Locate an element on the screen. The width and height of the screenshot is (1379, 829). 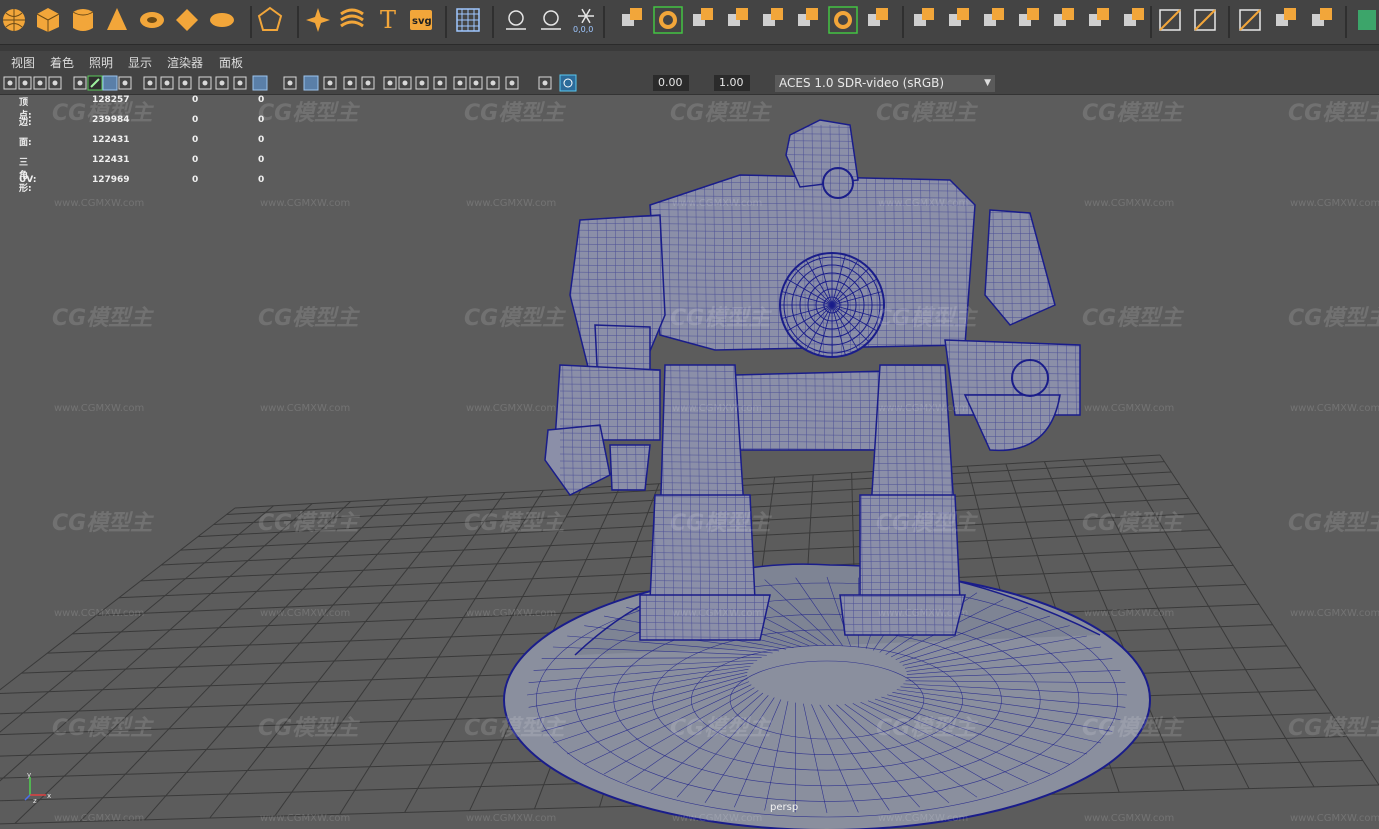
uv-editor-icon is located at coordinates (468, 20).